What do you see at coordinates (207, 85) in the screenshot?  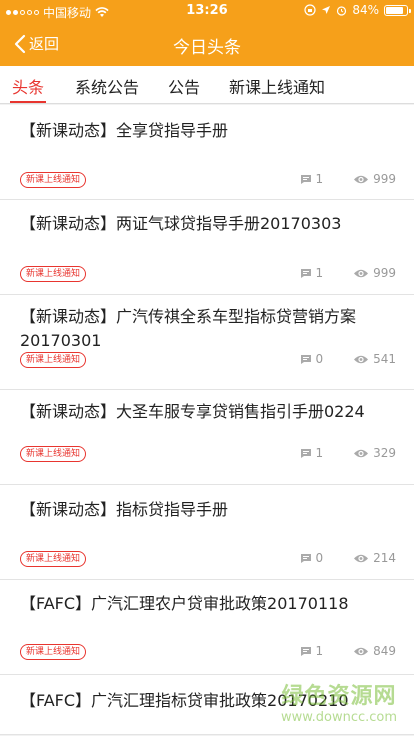 I see `category-tabs: 头条 系统公告 公告 新课上线通知` at bounding box center [207, 85].